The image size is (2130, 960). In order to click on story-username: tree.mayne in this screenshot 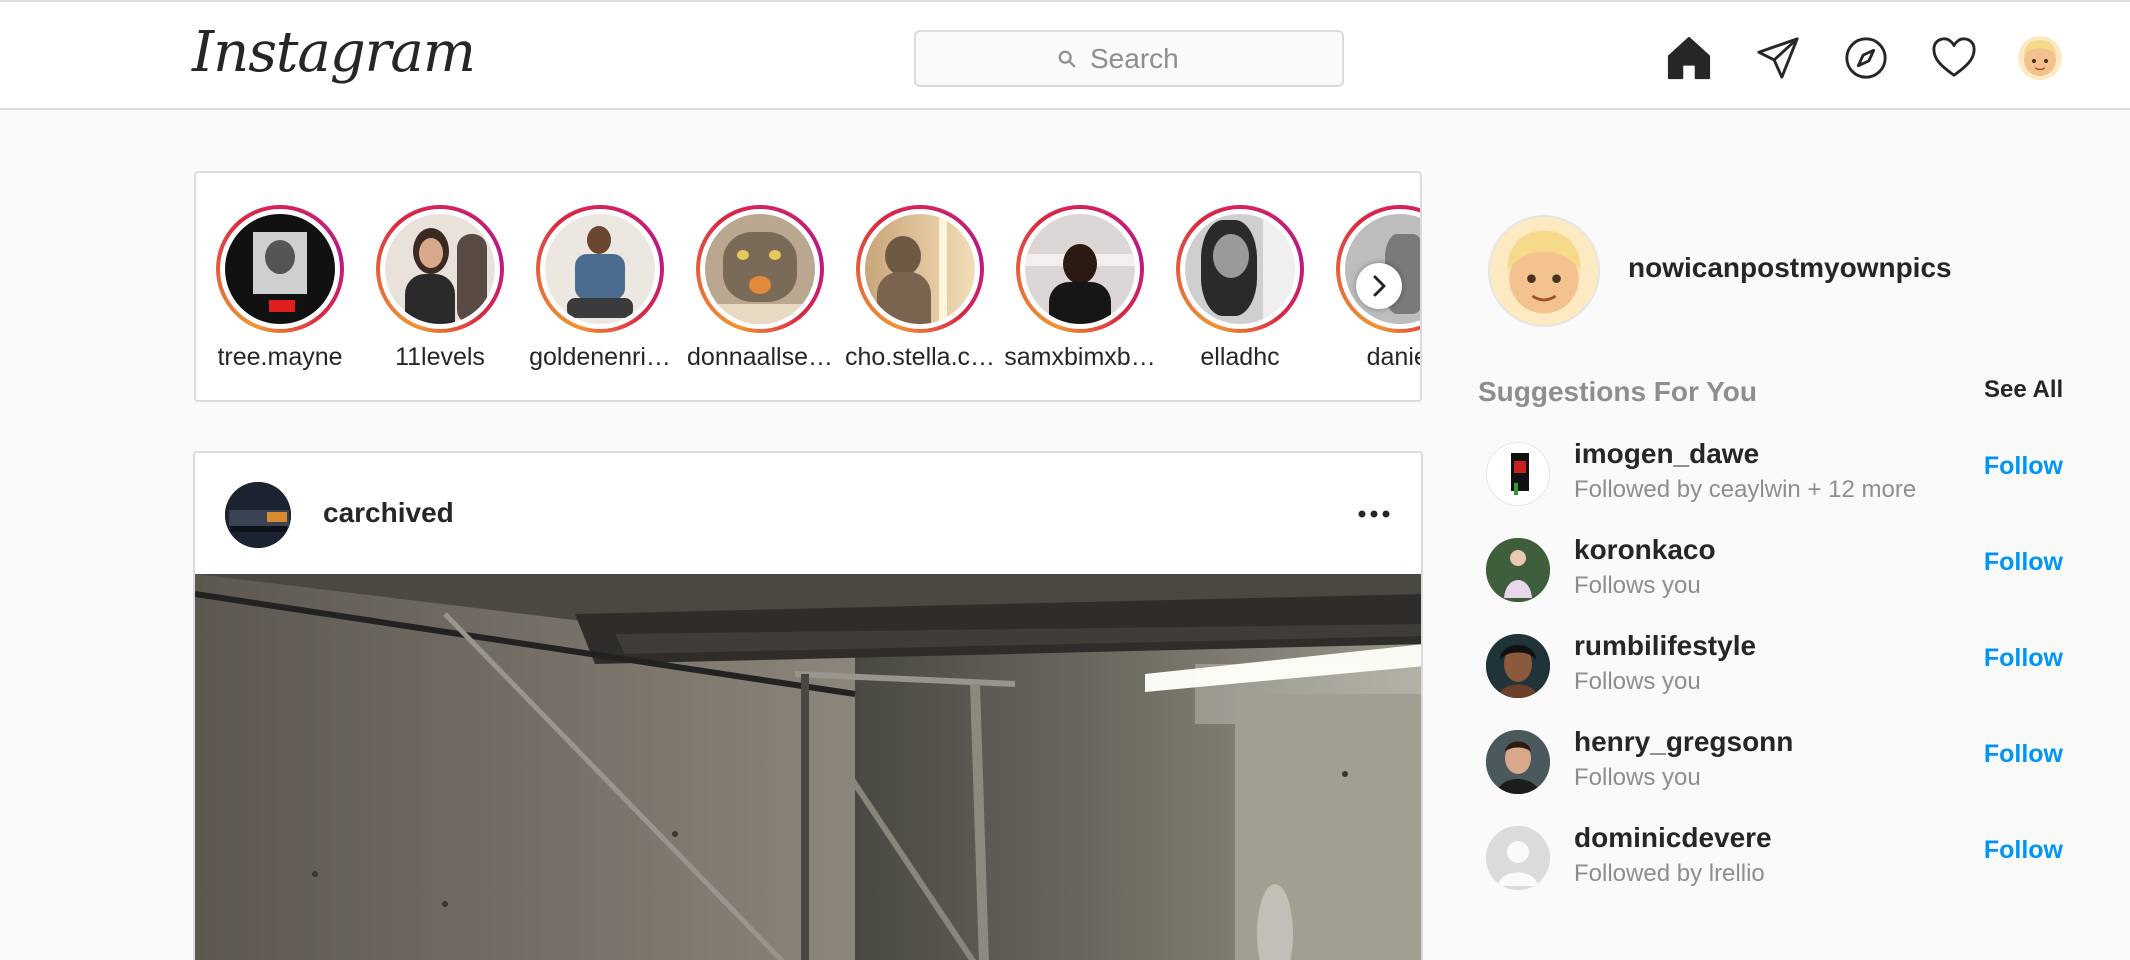, I will do `click(280, 357)`.